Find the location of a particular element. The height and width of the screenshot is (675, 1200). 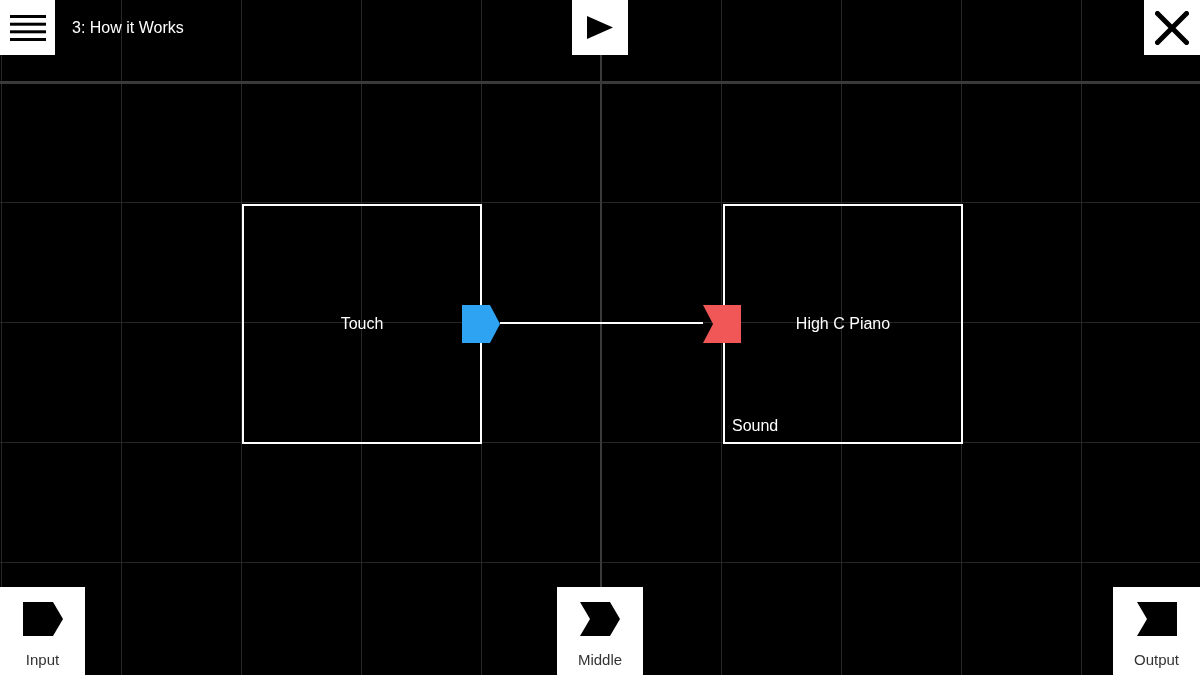

chevron-block-icon is located at coordinates (600, 619).